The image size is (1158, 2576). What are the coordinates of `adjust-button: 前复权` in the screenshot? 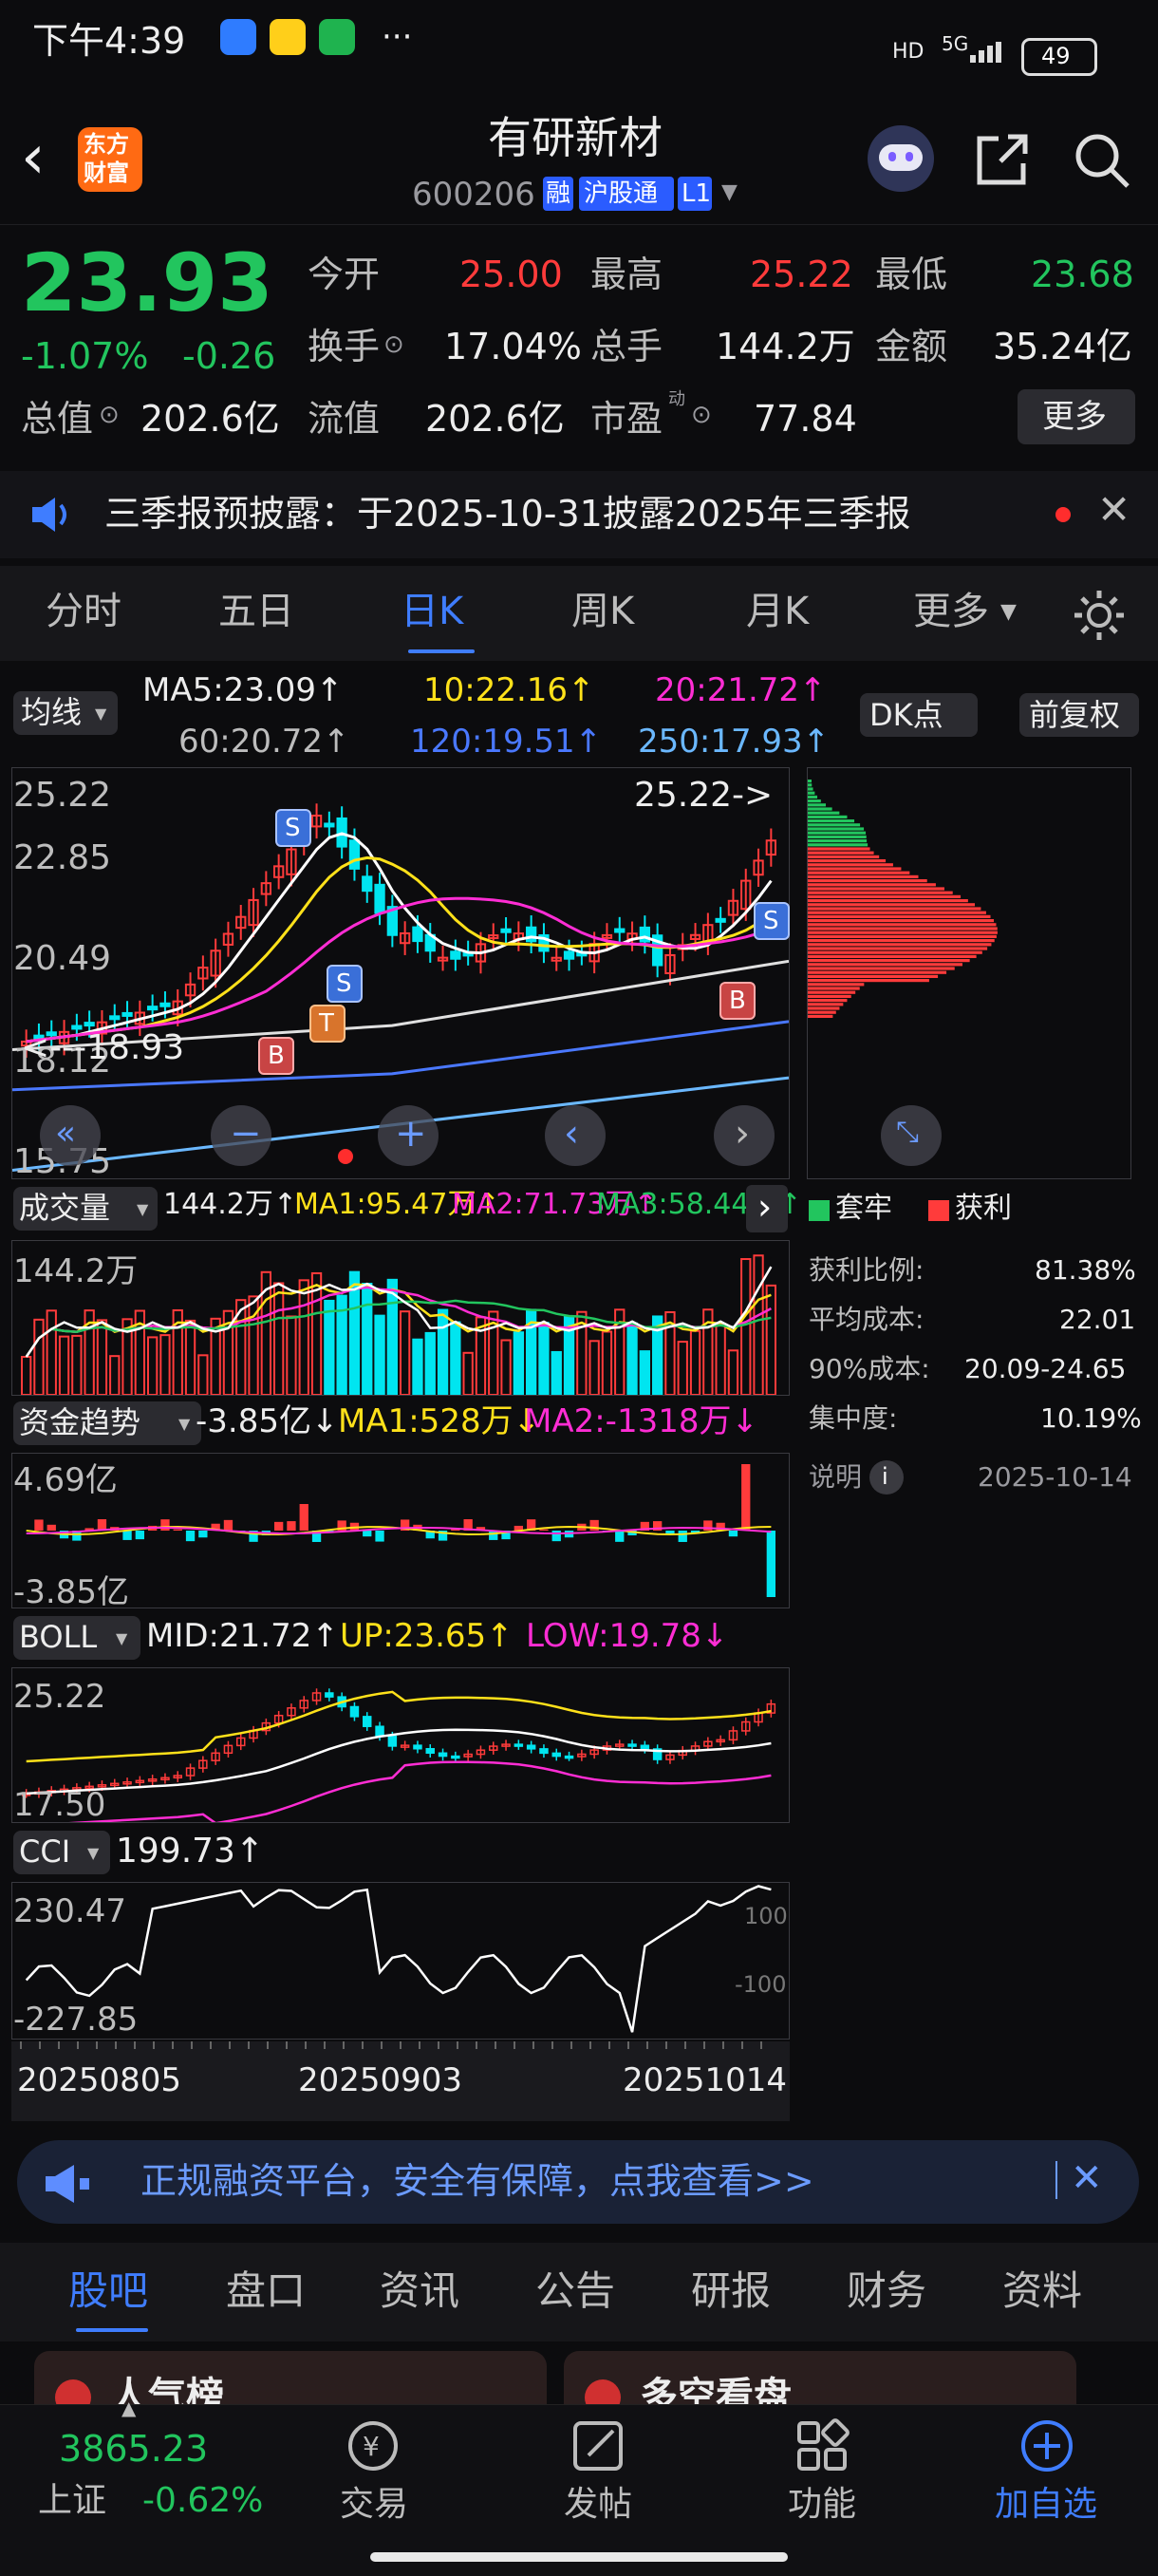 It's located at (1079, 715).